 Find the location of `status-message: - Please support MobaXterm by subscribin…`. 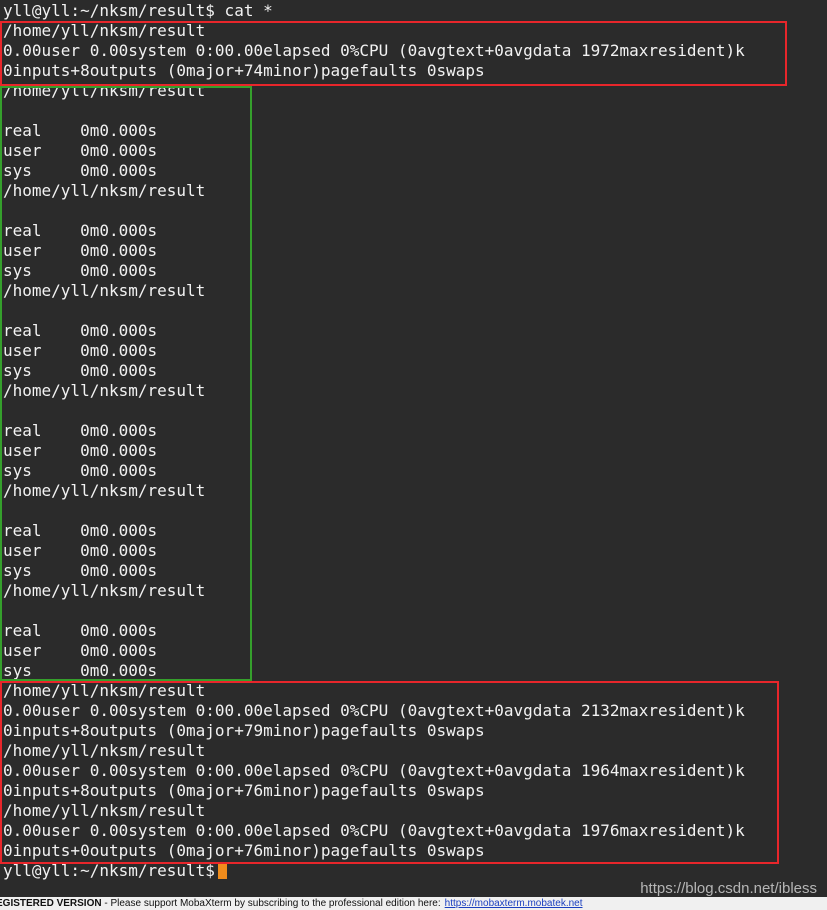

status-message: - Please support MobaXterm by subscribin… is located at coordinates (271, 903).